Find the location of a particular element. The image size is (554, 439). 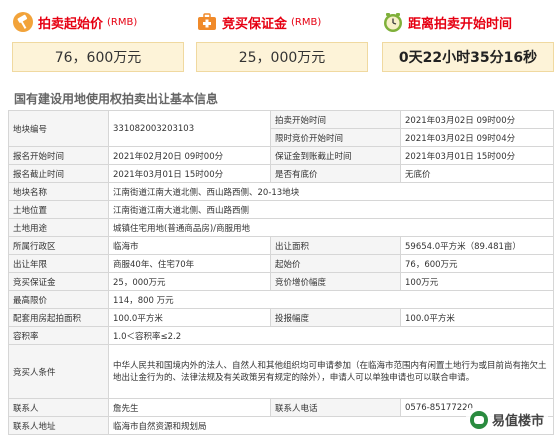

row-value: 城镇住宅用地(普通商品房)/商服用地 is located at coordinates (331, 227).